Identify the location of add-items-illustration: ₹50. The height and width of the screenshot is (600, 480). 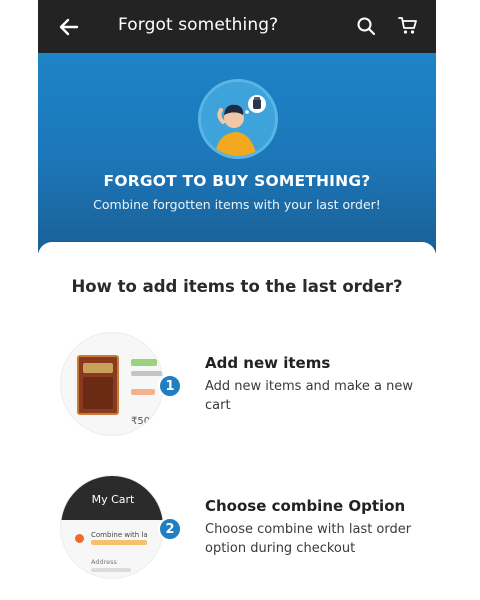
(112, 384).